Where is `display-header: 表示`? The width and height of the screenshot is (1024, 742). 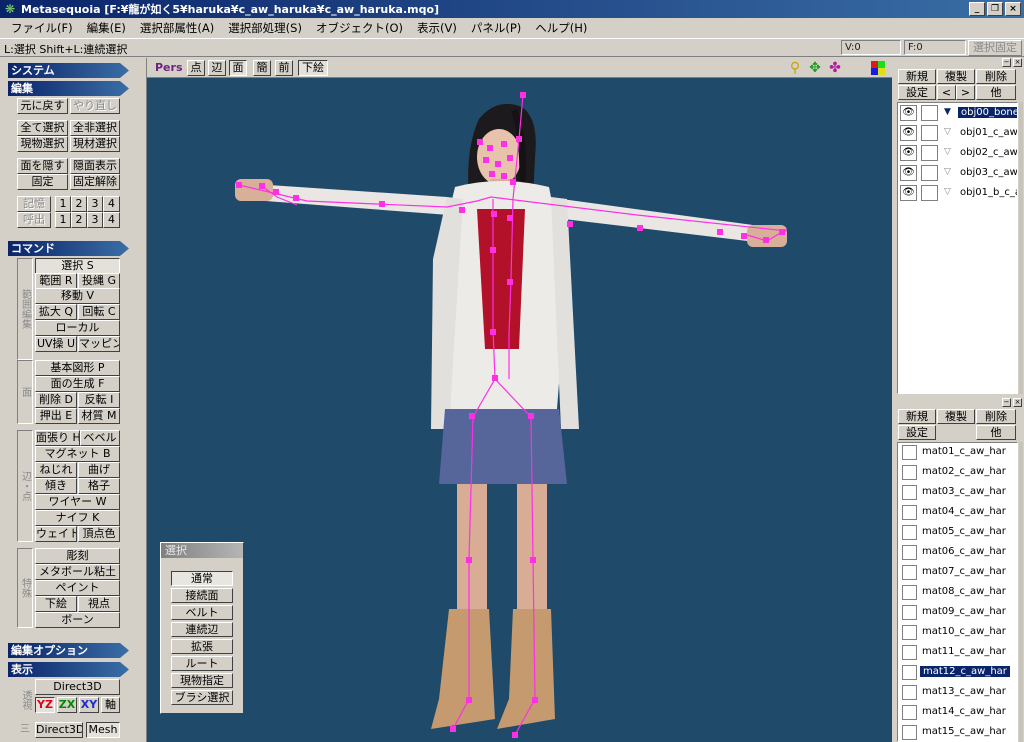
display-header: 表示 is located at coordinates (68, 669).